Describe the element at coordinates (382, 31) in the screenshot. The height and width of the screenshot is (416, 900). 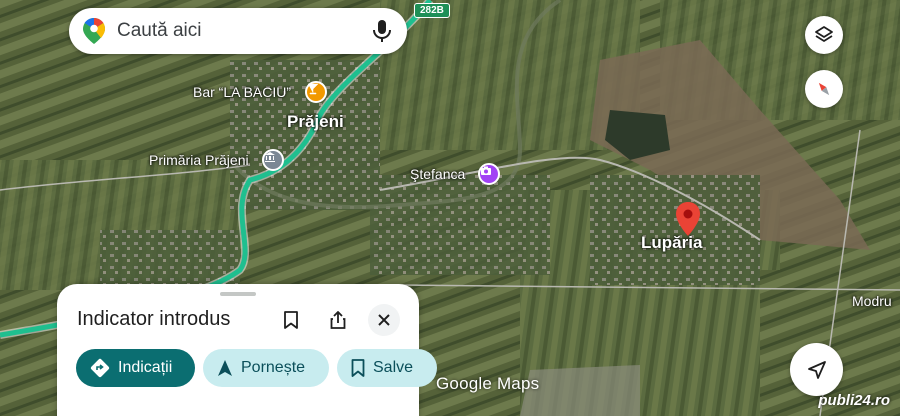
I see `microphone-icon` at that location.